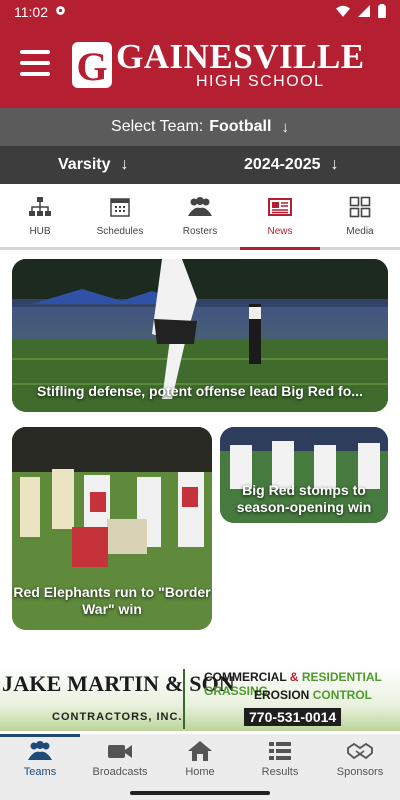 The image size is (400, 800). I want to click on tab-news: News, so click(280, 217).